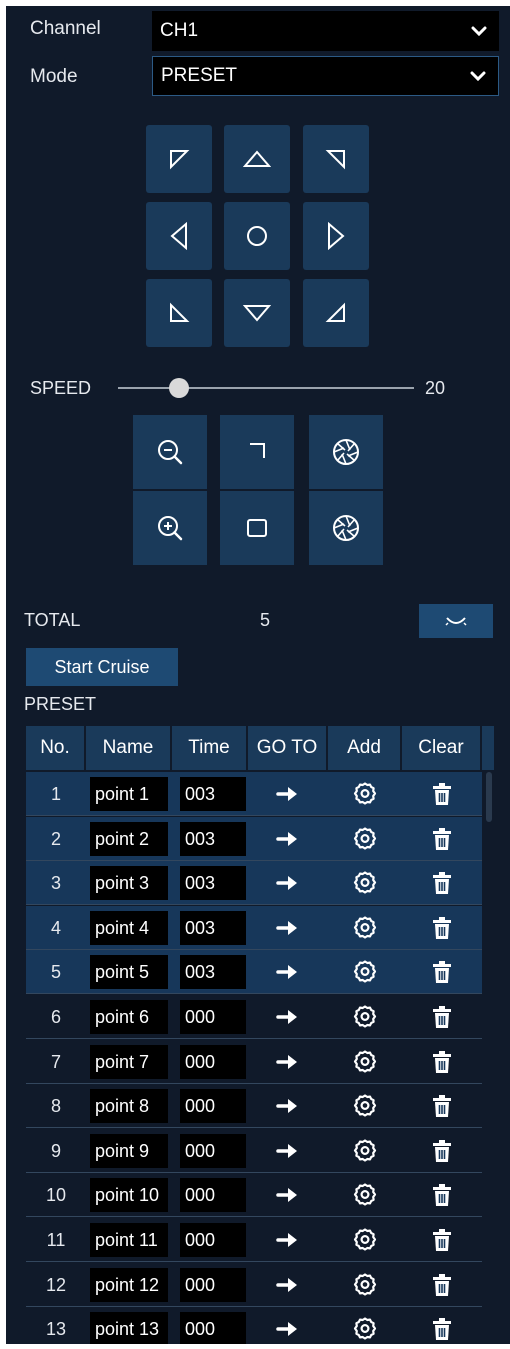 The width and height of the screenshot is (510, 1349). I want to click on preset-name-field: point 5, so click(129, 972).